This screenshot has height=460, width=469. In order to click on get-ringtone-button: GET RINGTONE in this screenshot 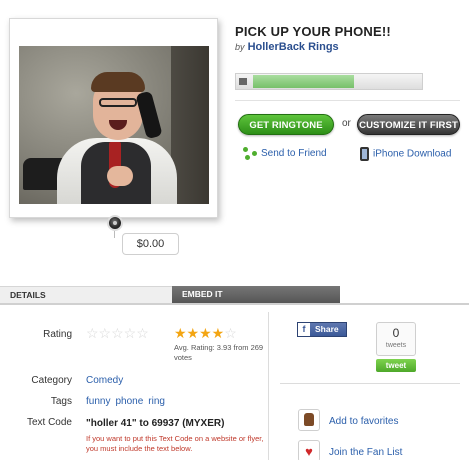, I will do `click(286, 124)`.